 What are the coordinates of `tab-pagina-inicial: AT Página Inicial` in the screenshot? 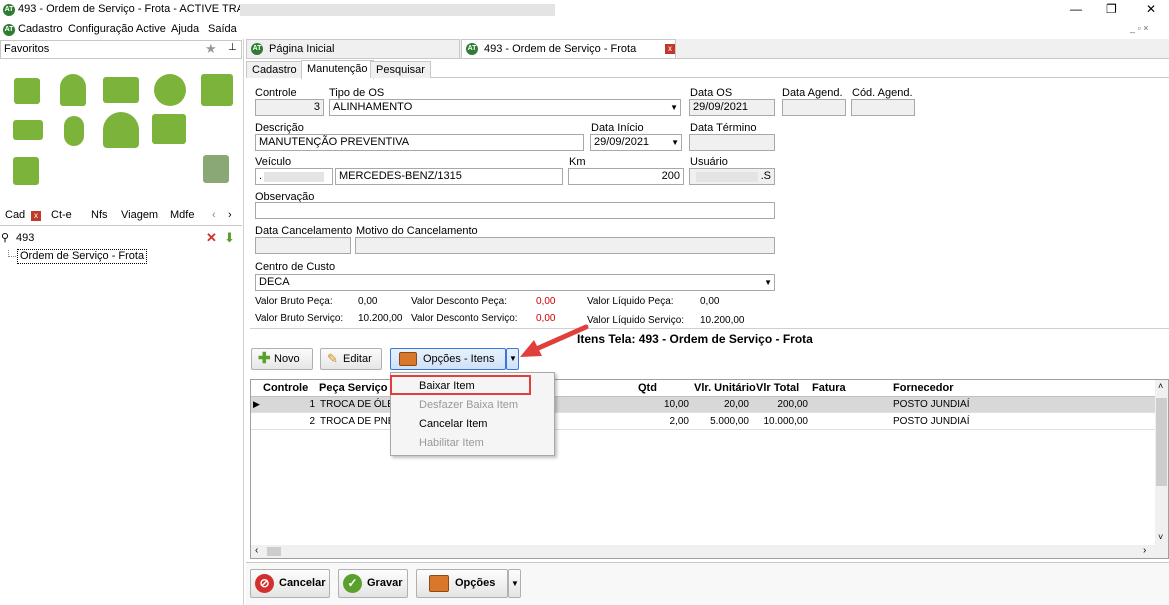 It's located at (353, 48).